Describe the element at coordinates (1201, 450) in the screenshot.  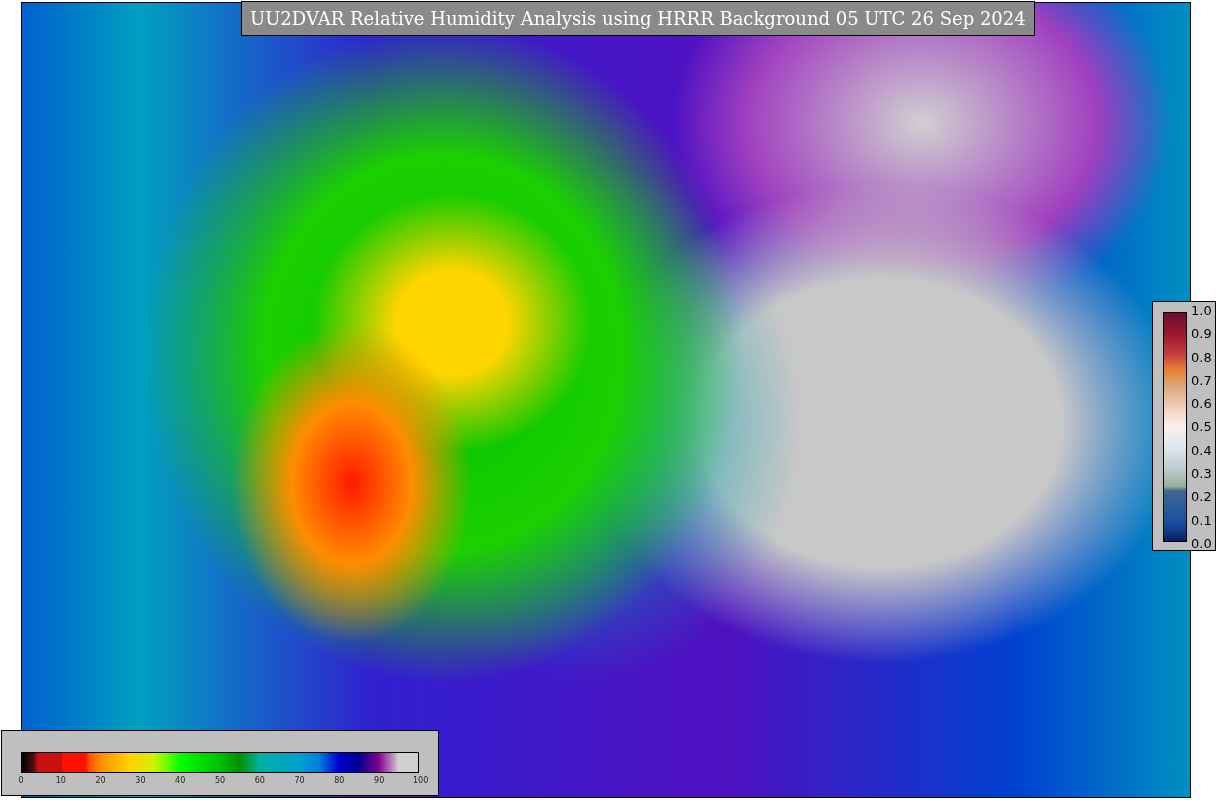
I see `colorbar-tick-label: 0.4` at that location.